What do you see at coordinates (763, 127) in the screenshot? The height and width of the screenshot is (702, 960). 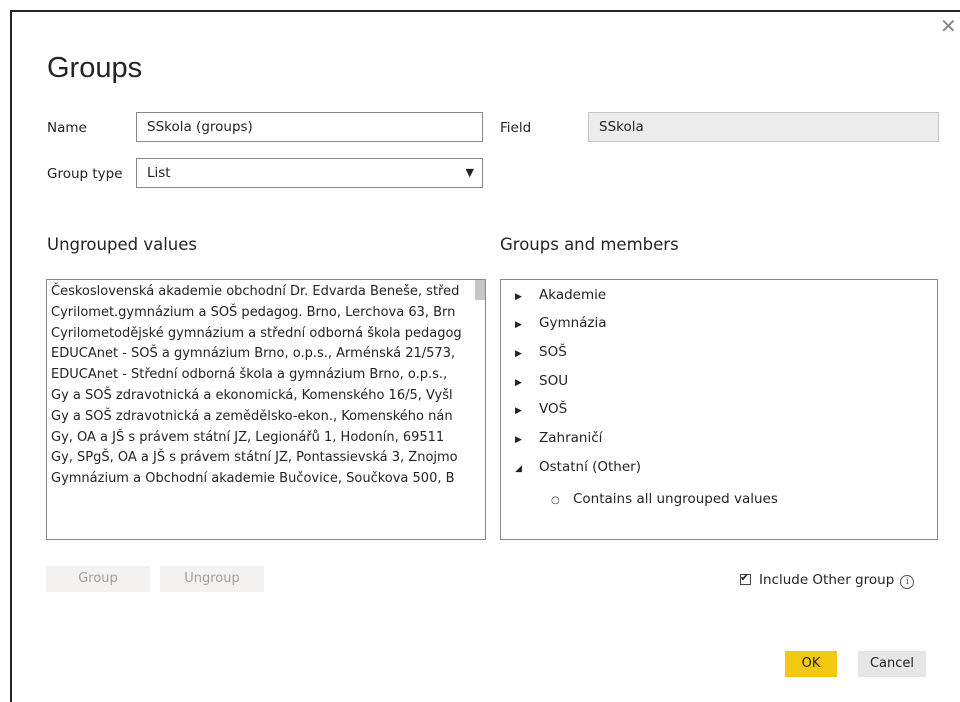 I see `field-value: SSkola` at bounding box center [763, 127].